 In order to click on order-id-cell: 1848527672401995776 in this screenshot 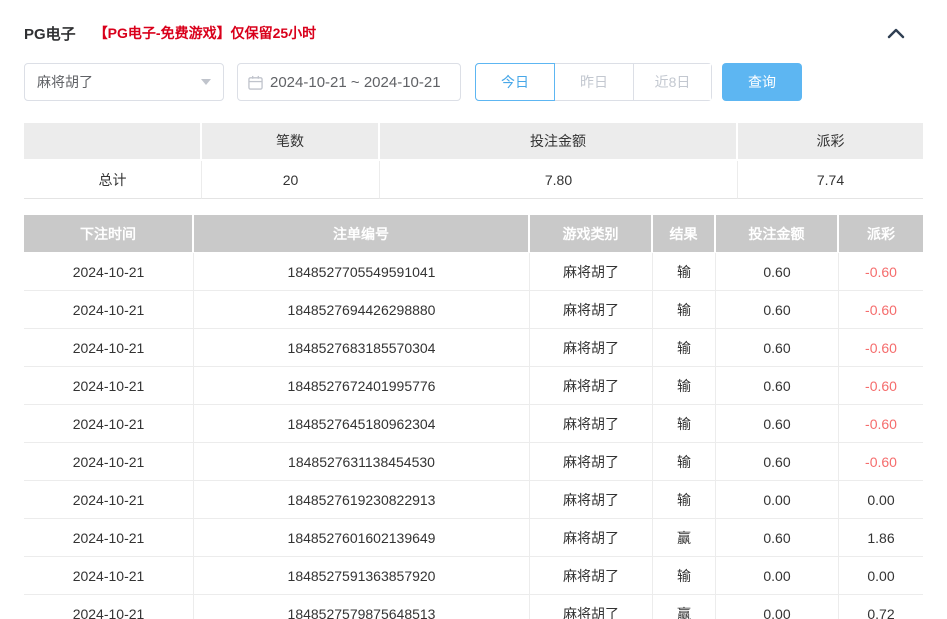, I will do `click(362, 386)`.